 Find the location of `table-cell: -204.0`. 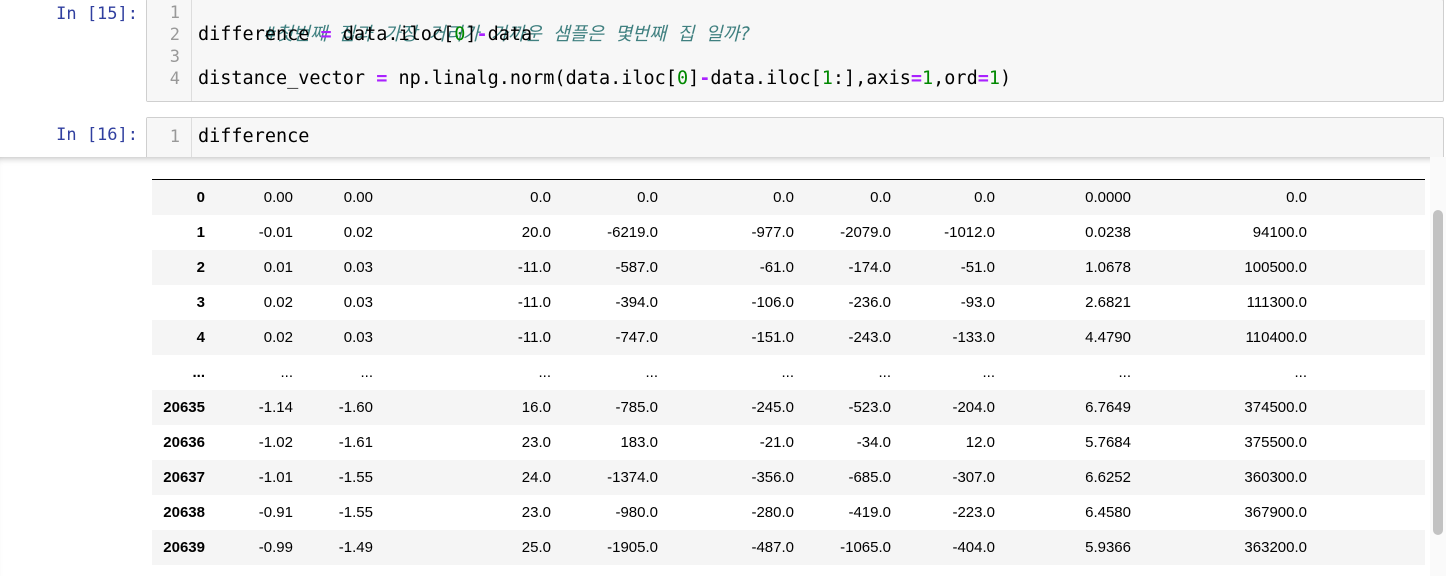

table-cell: -204.0 is located at coordinates (973, 407).